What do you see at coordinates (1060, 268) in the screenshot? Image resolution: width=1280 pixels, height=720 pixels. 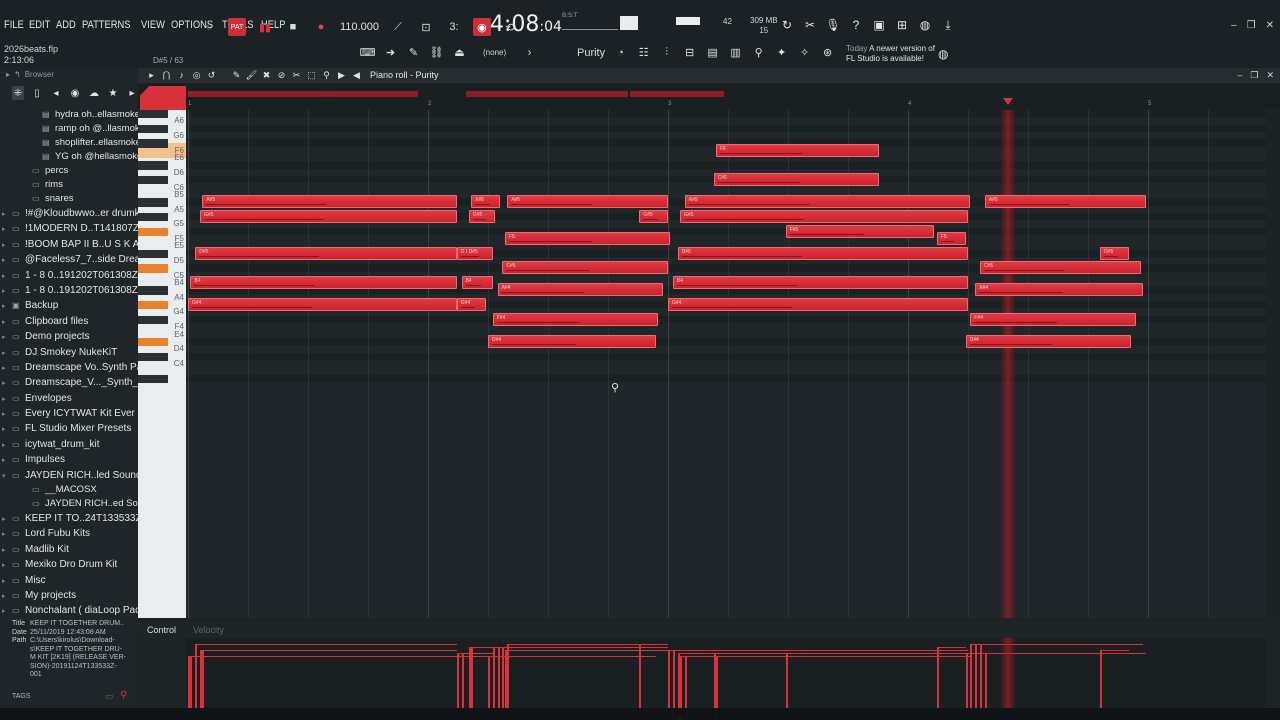 I see `note: C#5` at bounding box center [1060, 268].